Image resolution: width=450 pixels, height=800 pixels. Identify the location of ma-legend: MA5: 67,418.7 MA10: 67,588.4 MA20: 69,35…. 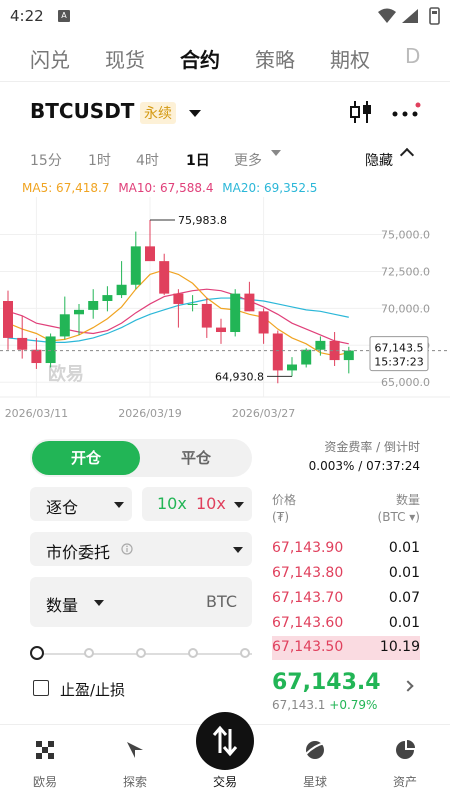
(172, 188).